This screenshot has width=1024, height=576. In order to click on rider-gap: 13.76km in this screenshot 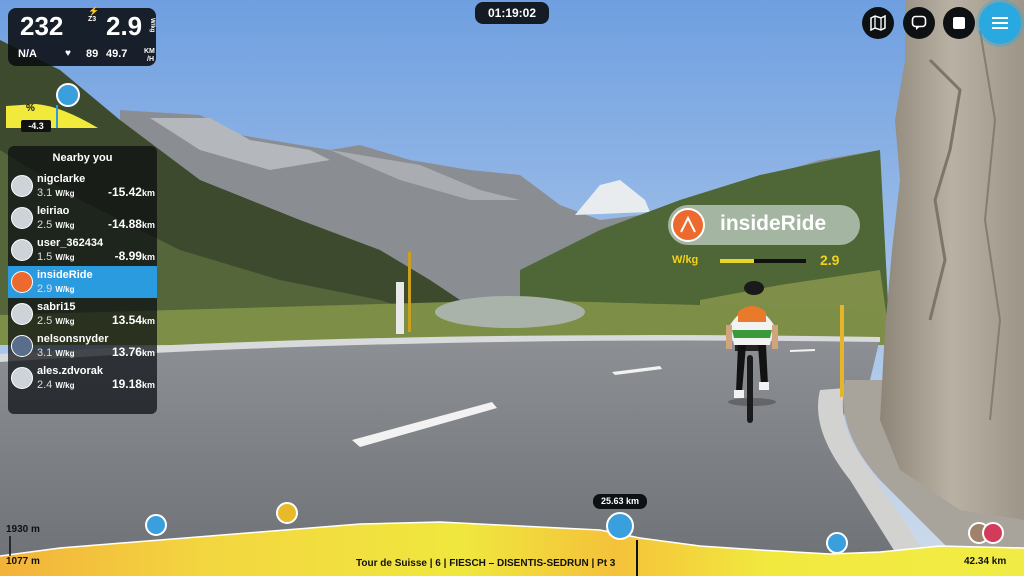, I will do `click(133, 352)`.